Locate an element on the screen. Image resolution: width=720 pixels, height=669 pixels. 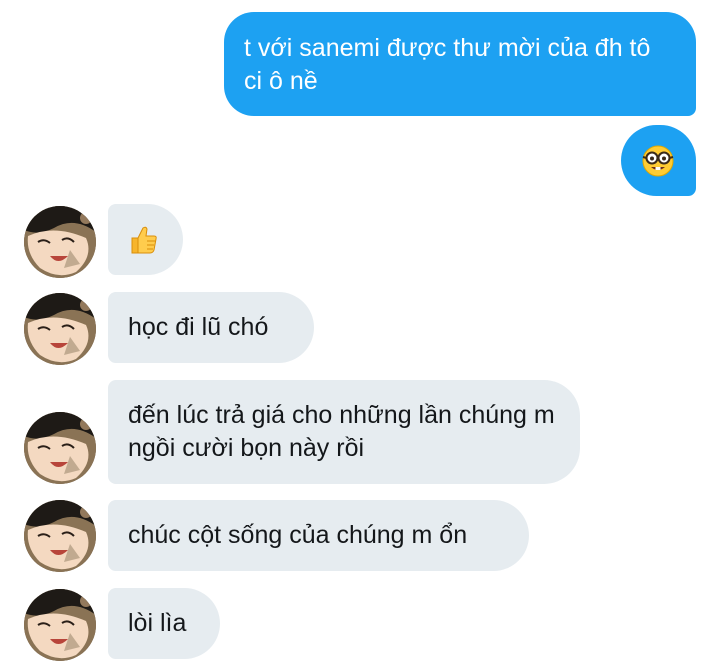
outgoing-emoji-bubble is located at coordinates (658, 160).